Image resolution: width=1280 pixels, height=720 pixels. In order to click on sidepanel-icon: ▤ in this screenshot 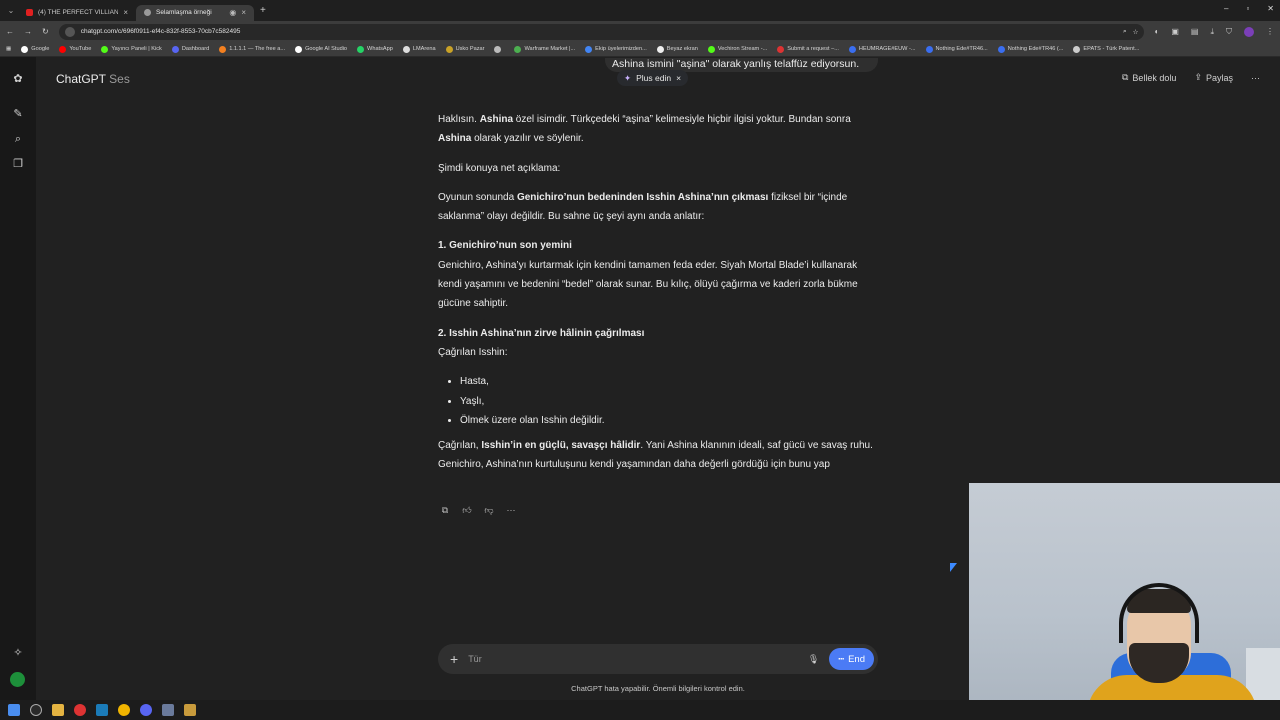, I will do `click(1195, 31)`.